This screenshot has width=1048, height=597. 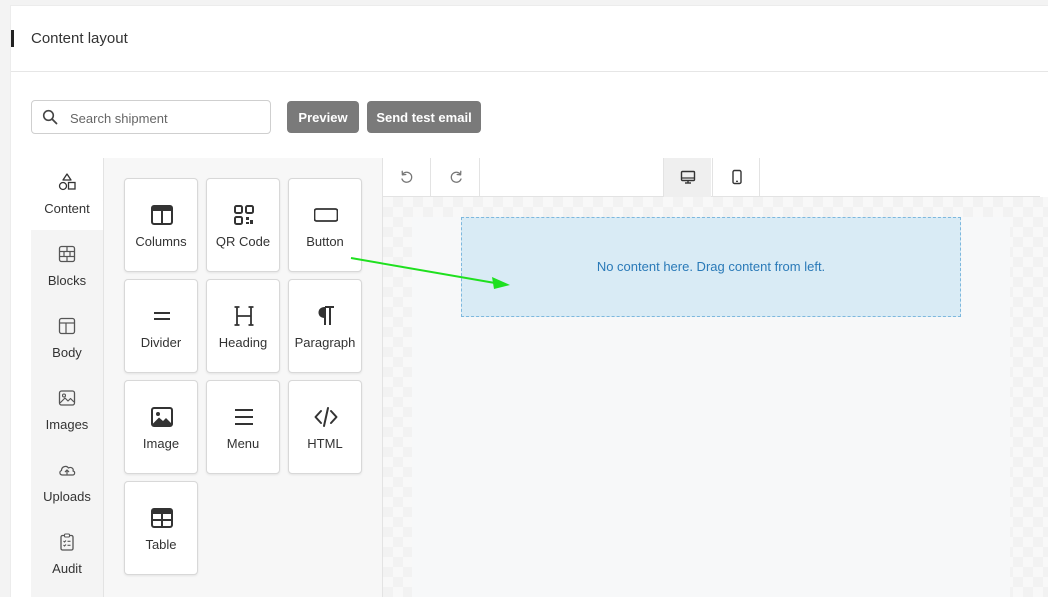 I want to click on tab-label: Body, so click(x=67, y=352).